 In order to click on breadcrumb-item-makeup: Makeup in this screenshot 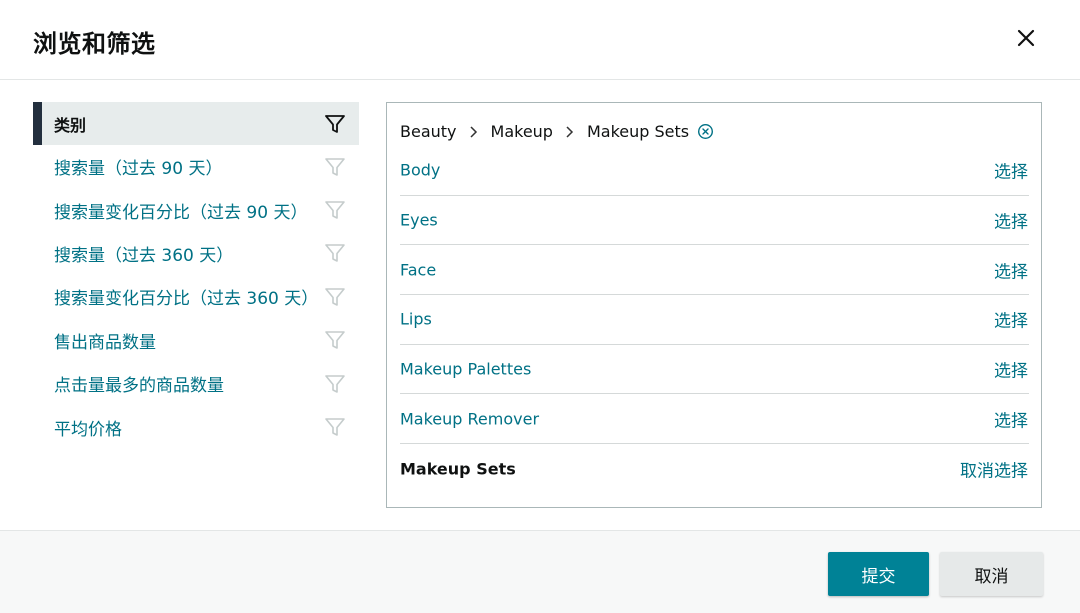, I will do `click(522, 131)`.